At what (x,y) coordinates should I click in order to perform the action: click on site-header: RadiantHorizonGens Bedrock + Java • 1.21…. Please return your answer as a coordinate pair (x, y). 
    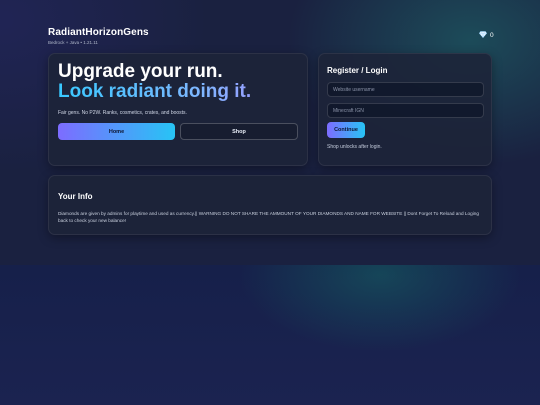
    Looking at the image, I should click on (98, 36).